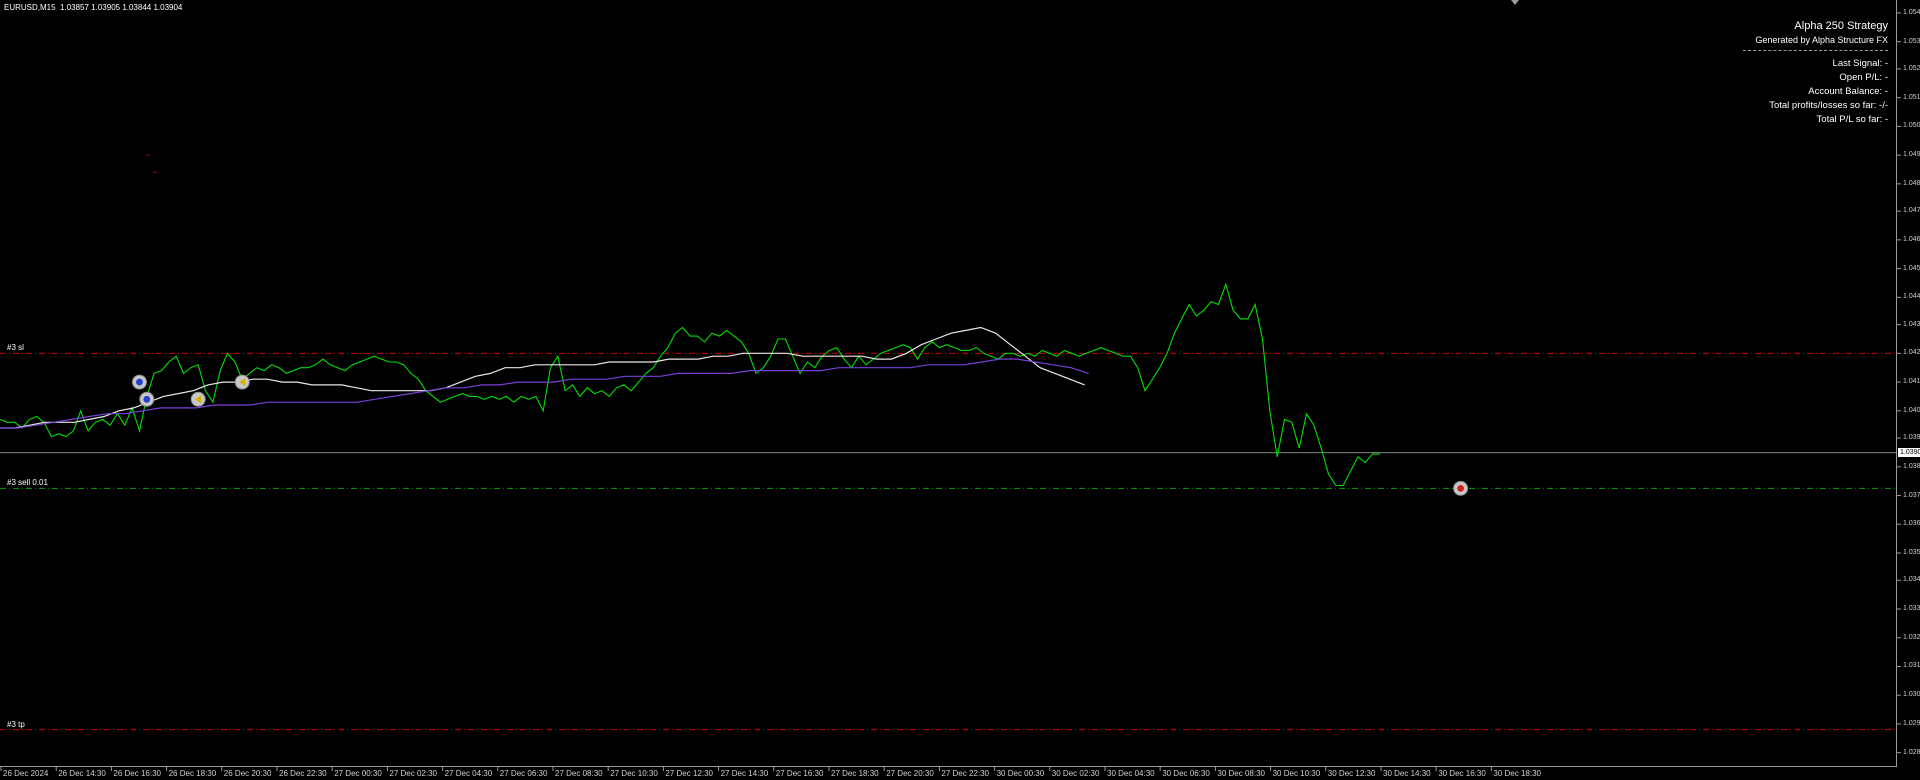 The image size is (1920, 780). I want to click on time-tick-label: 30 Dec 08:30, so click(1241, 773).